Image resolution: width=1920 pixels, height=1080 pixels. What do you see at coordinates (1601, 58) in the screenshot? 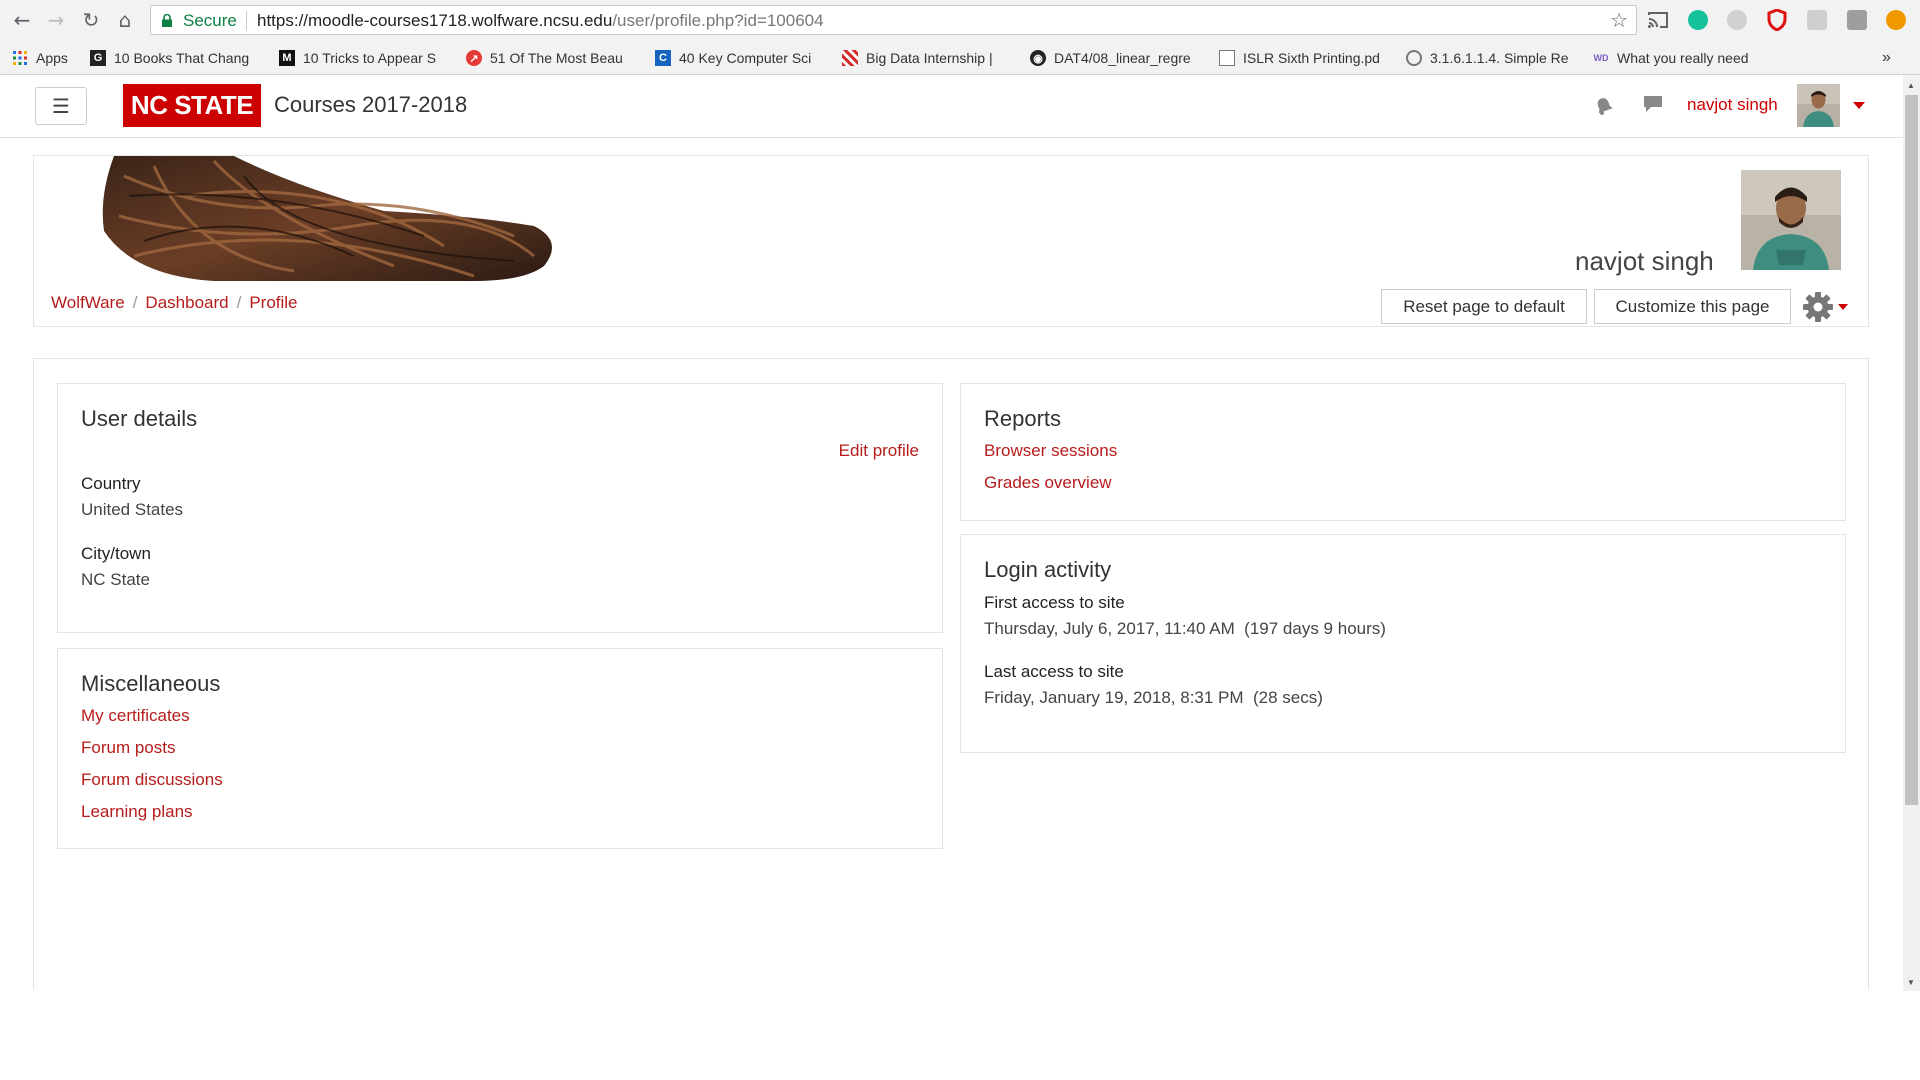
I see `wd-favicon-icon: WD` at bounding box center [1601, 58].